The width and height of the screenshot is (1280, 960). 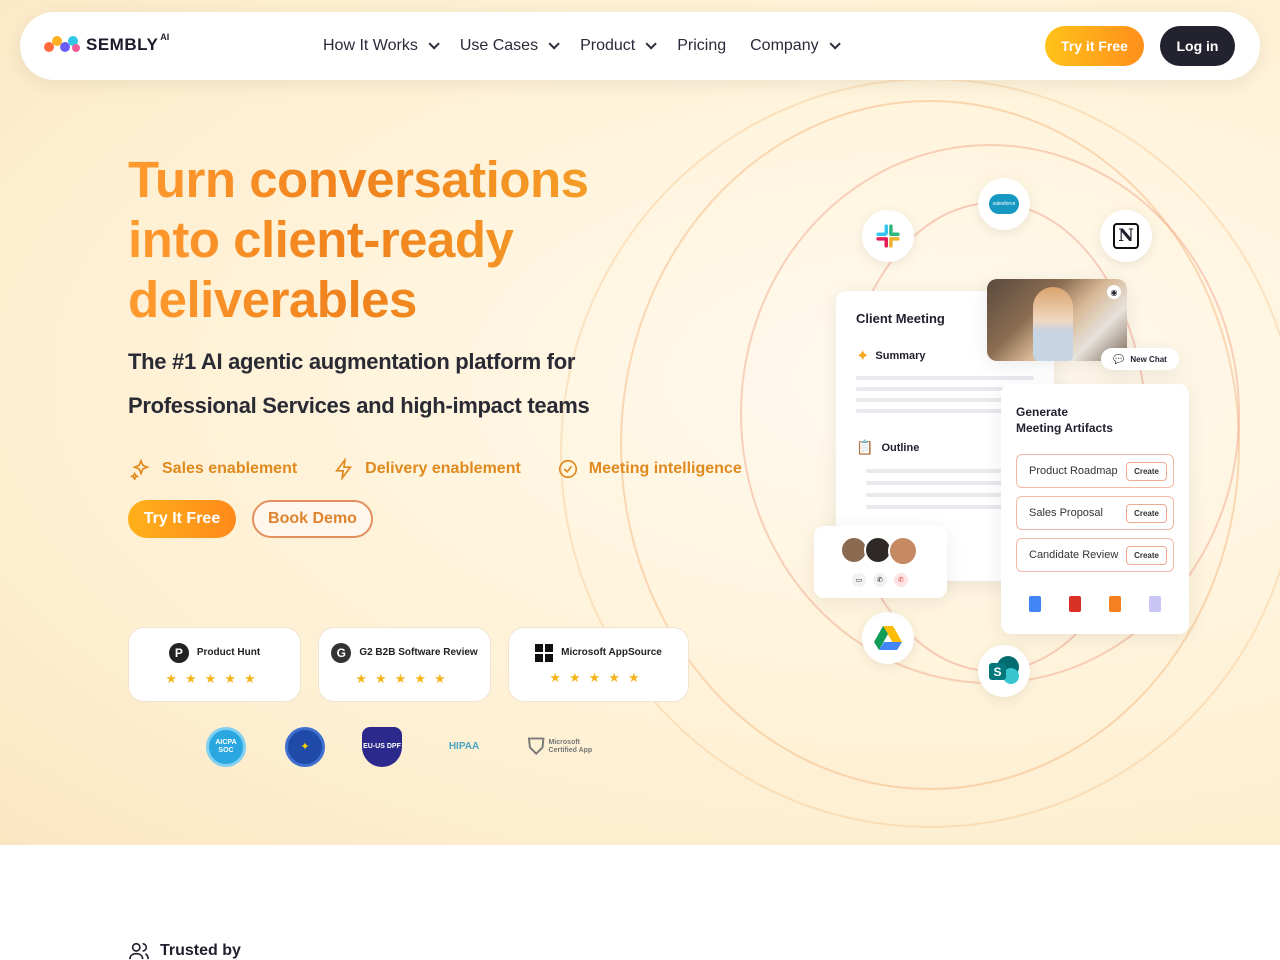 I want to click on feature-meeting-intelligence: Meeting intelligence, so click(x=649, y=469).